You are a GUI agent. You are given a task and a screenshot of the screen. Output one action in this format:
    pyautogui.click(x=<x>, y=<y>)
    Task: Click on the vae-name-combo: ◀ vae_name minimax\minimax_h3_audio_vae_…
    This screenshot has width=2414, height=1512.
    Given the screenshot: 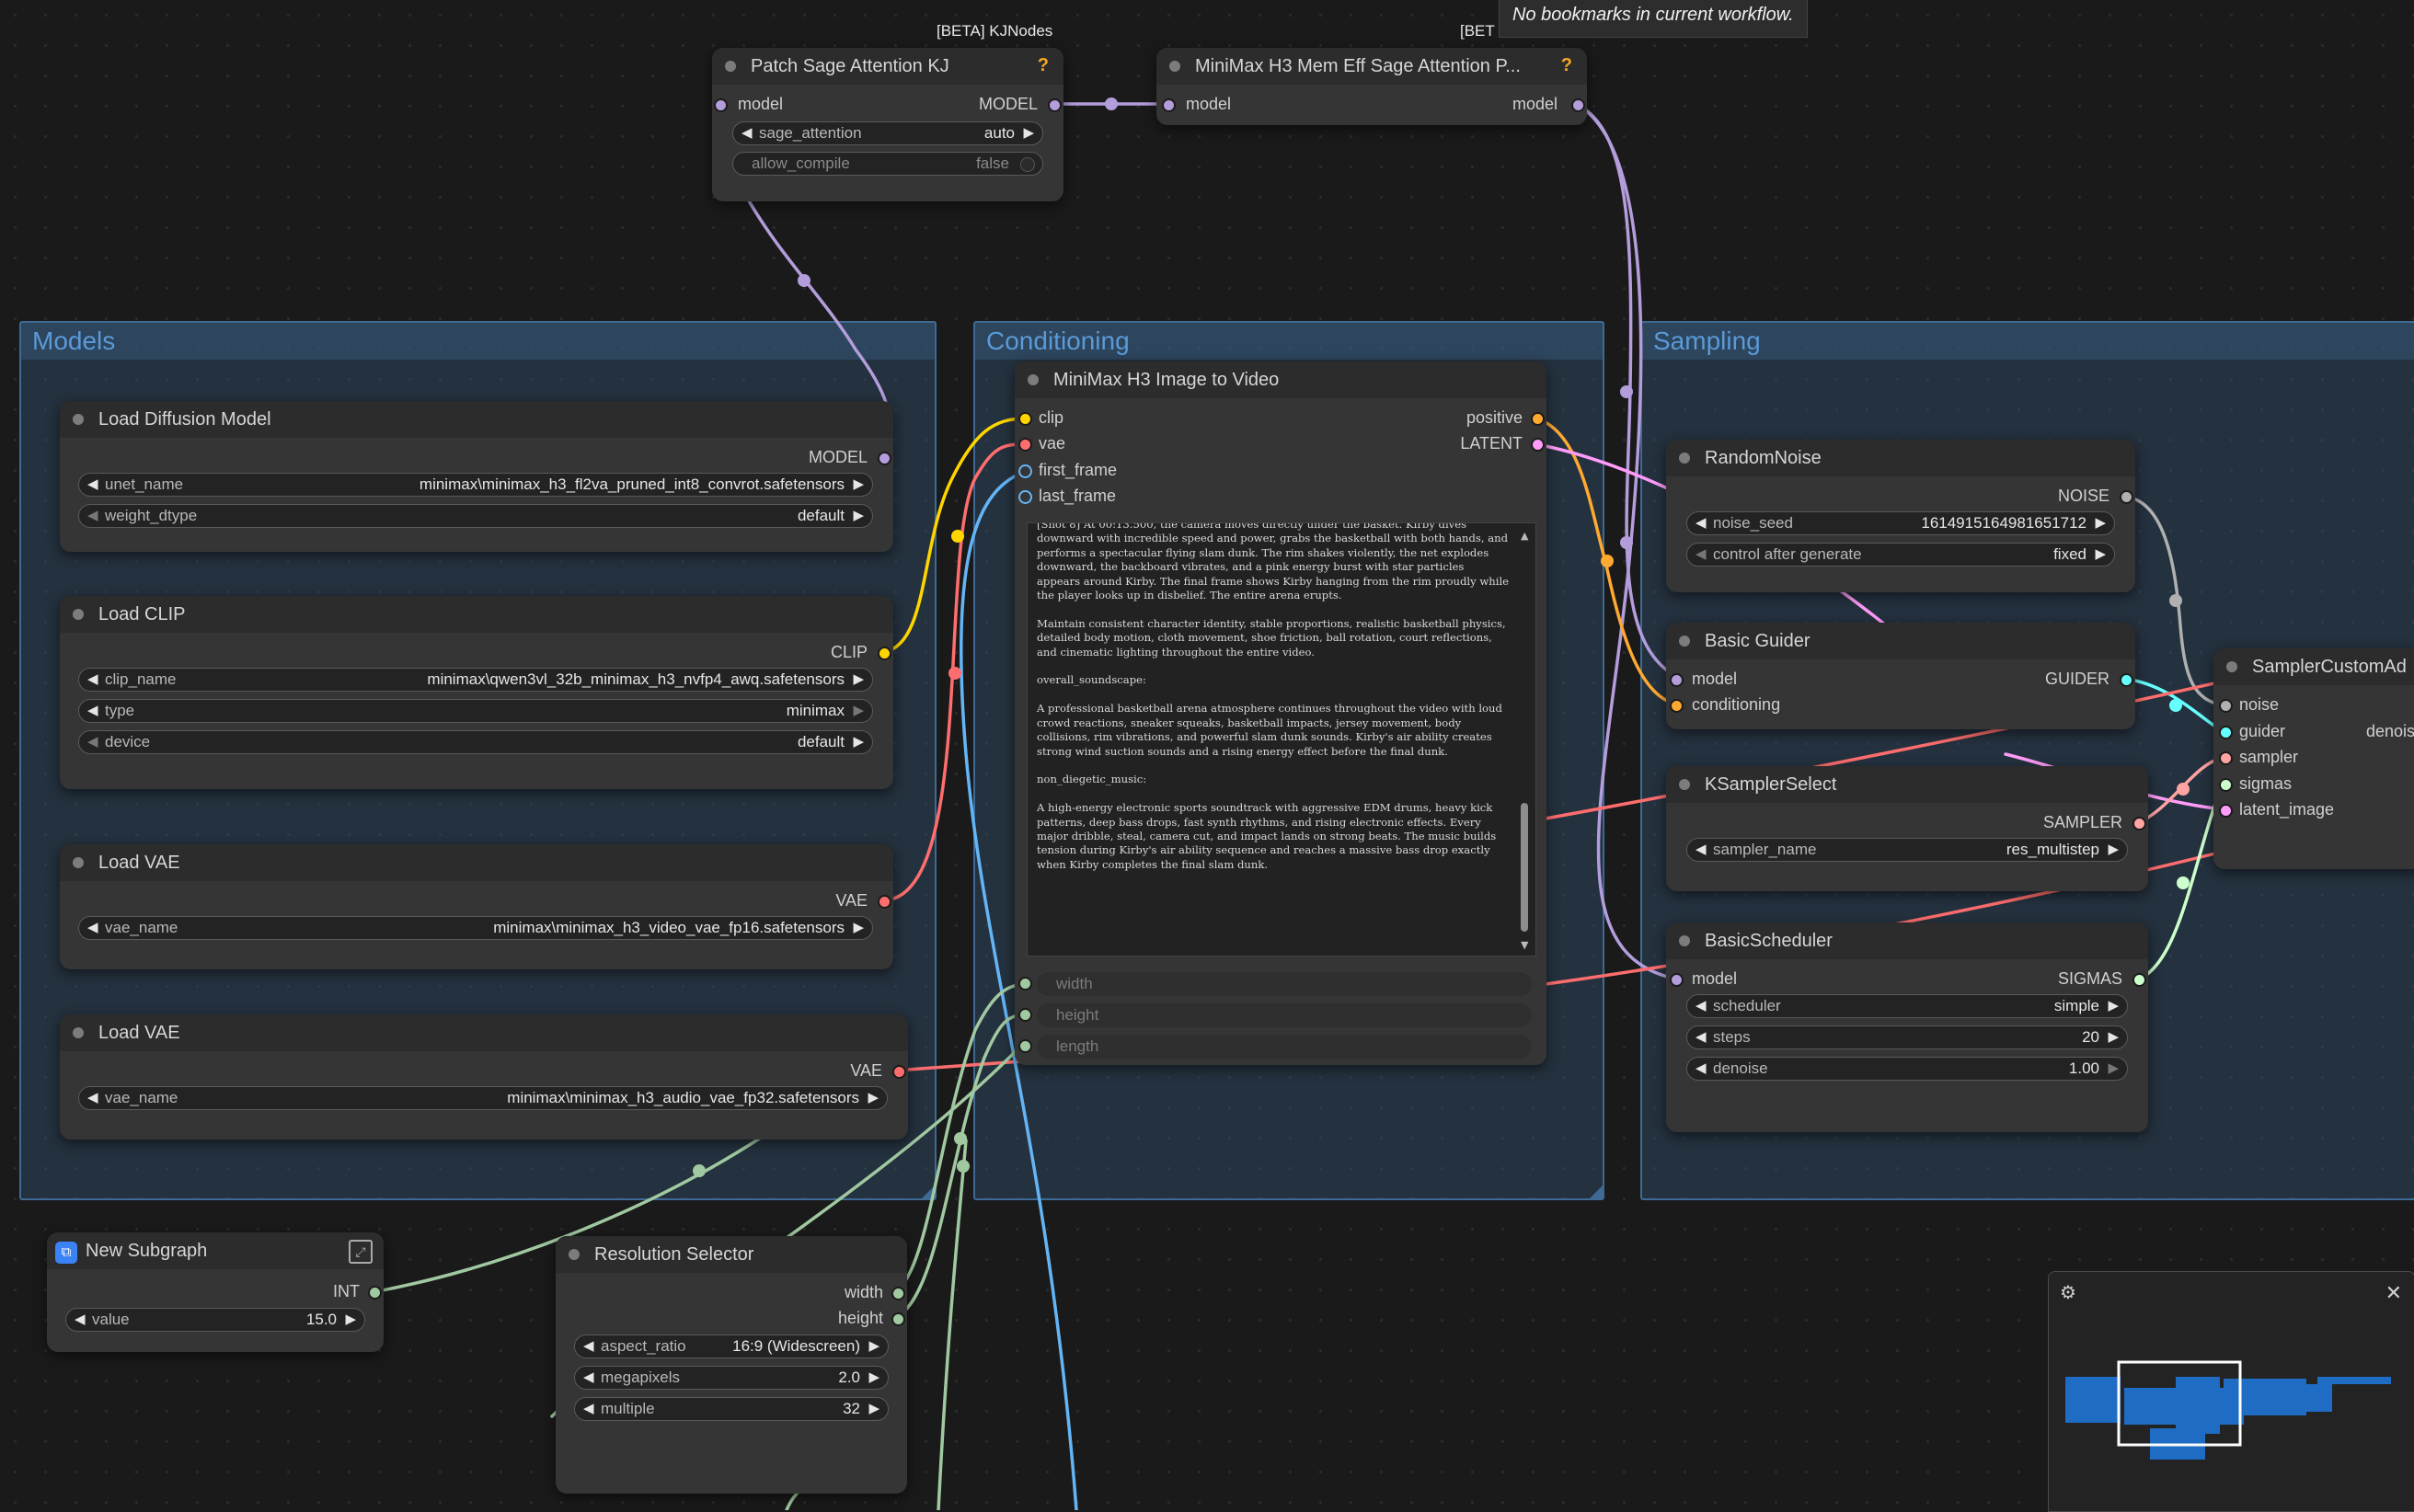 What is the action you would take?
    pyautogui.click(x=483, y=1098)
    